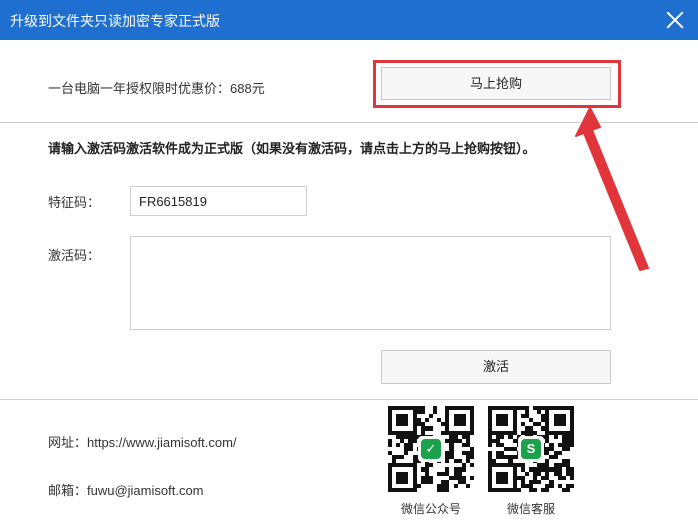 The height and width of the screenshot is (521, 698). Describe the element at coordinates (496, 83) in the screenshot. I see `buy-now-button: 马上抢购` at that location.